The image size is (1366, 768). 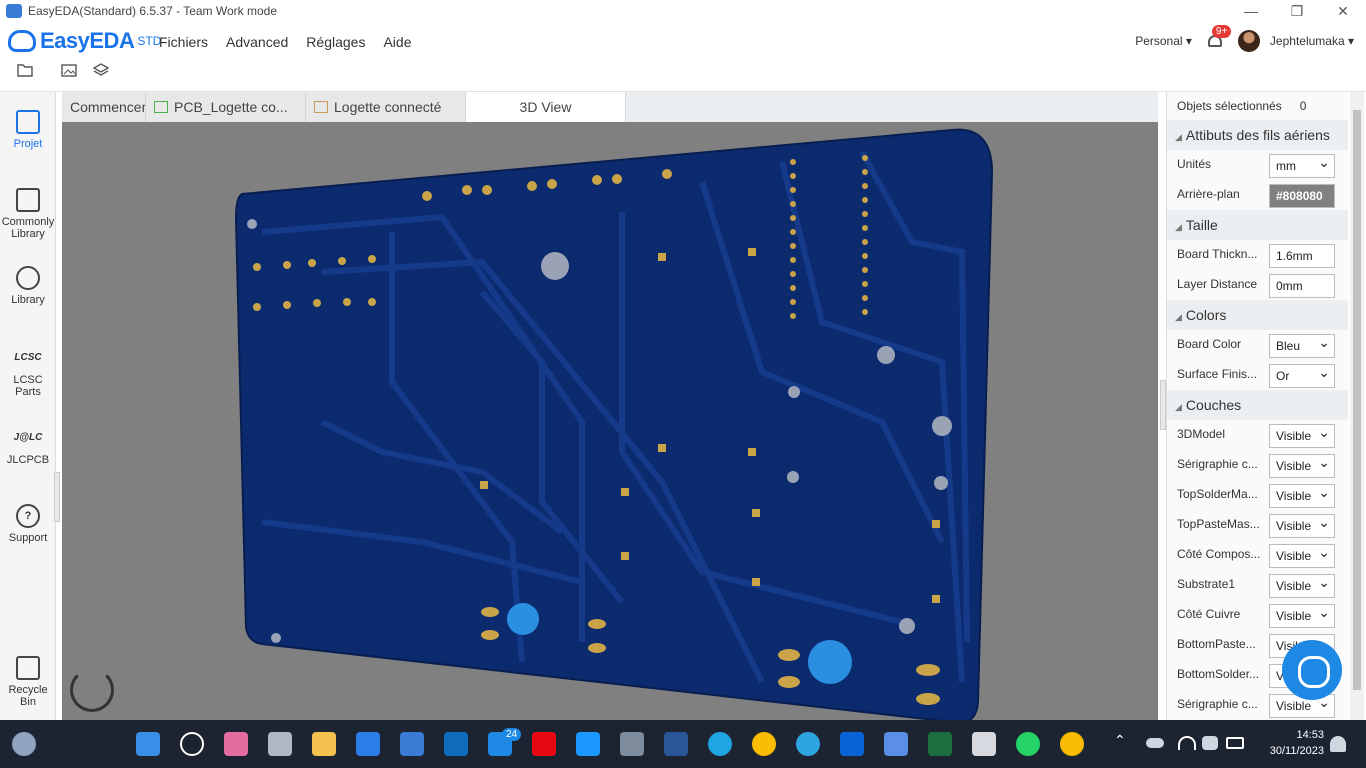 What do you see at coordinates (940, 744) in the screenshot?
I see `excel-icon` at bounding box center [940, 744].